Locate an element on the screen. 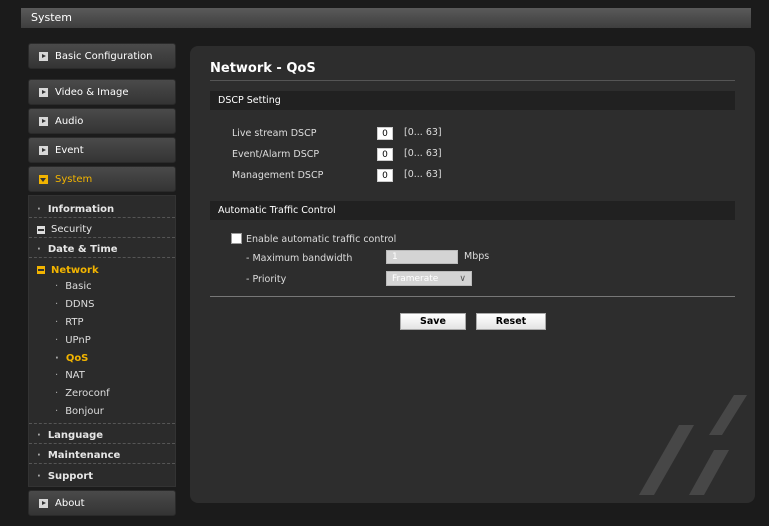  sidebar-item-label: System is located at coordinates (74, 179).